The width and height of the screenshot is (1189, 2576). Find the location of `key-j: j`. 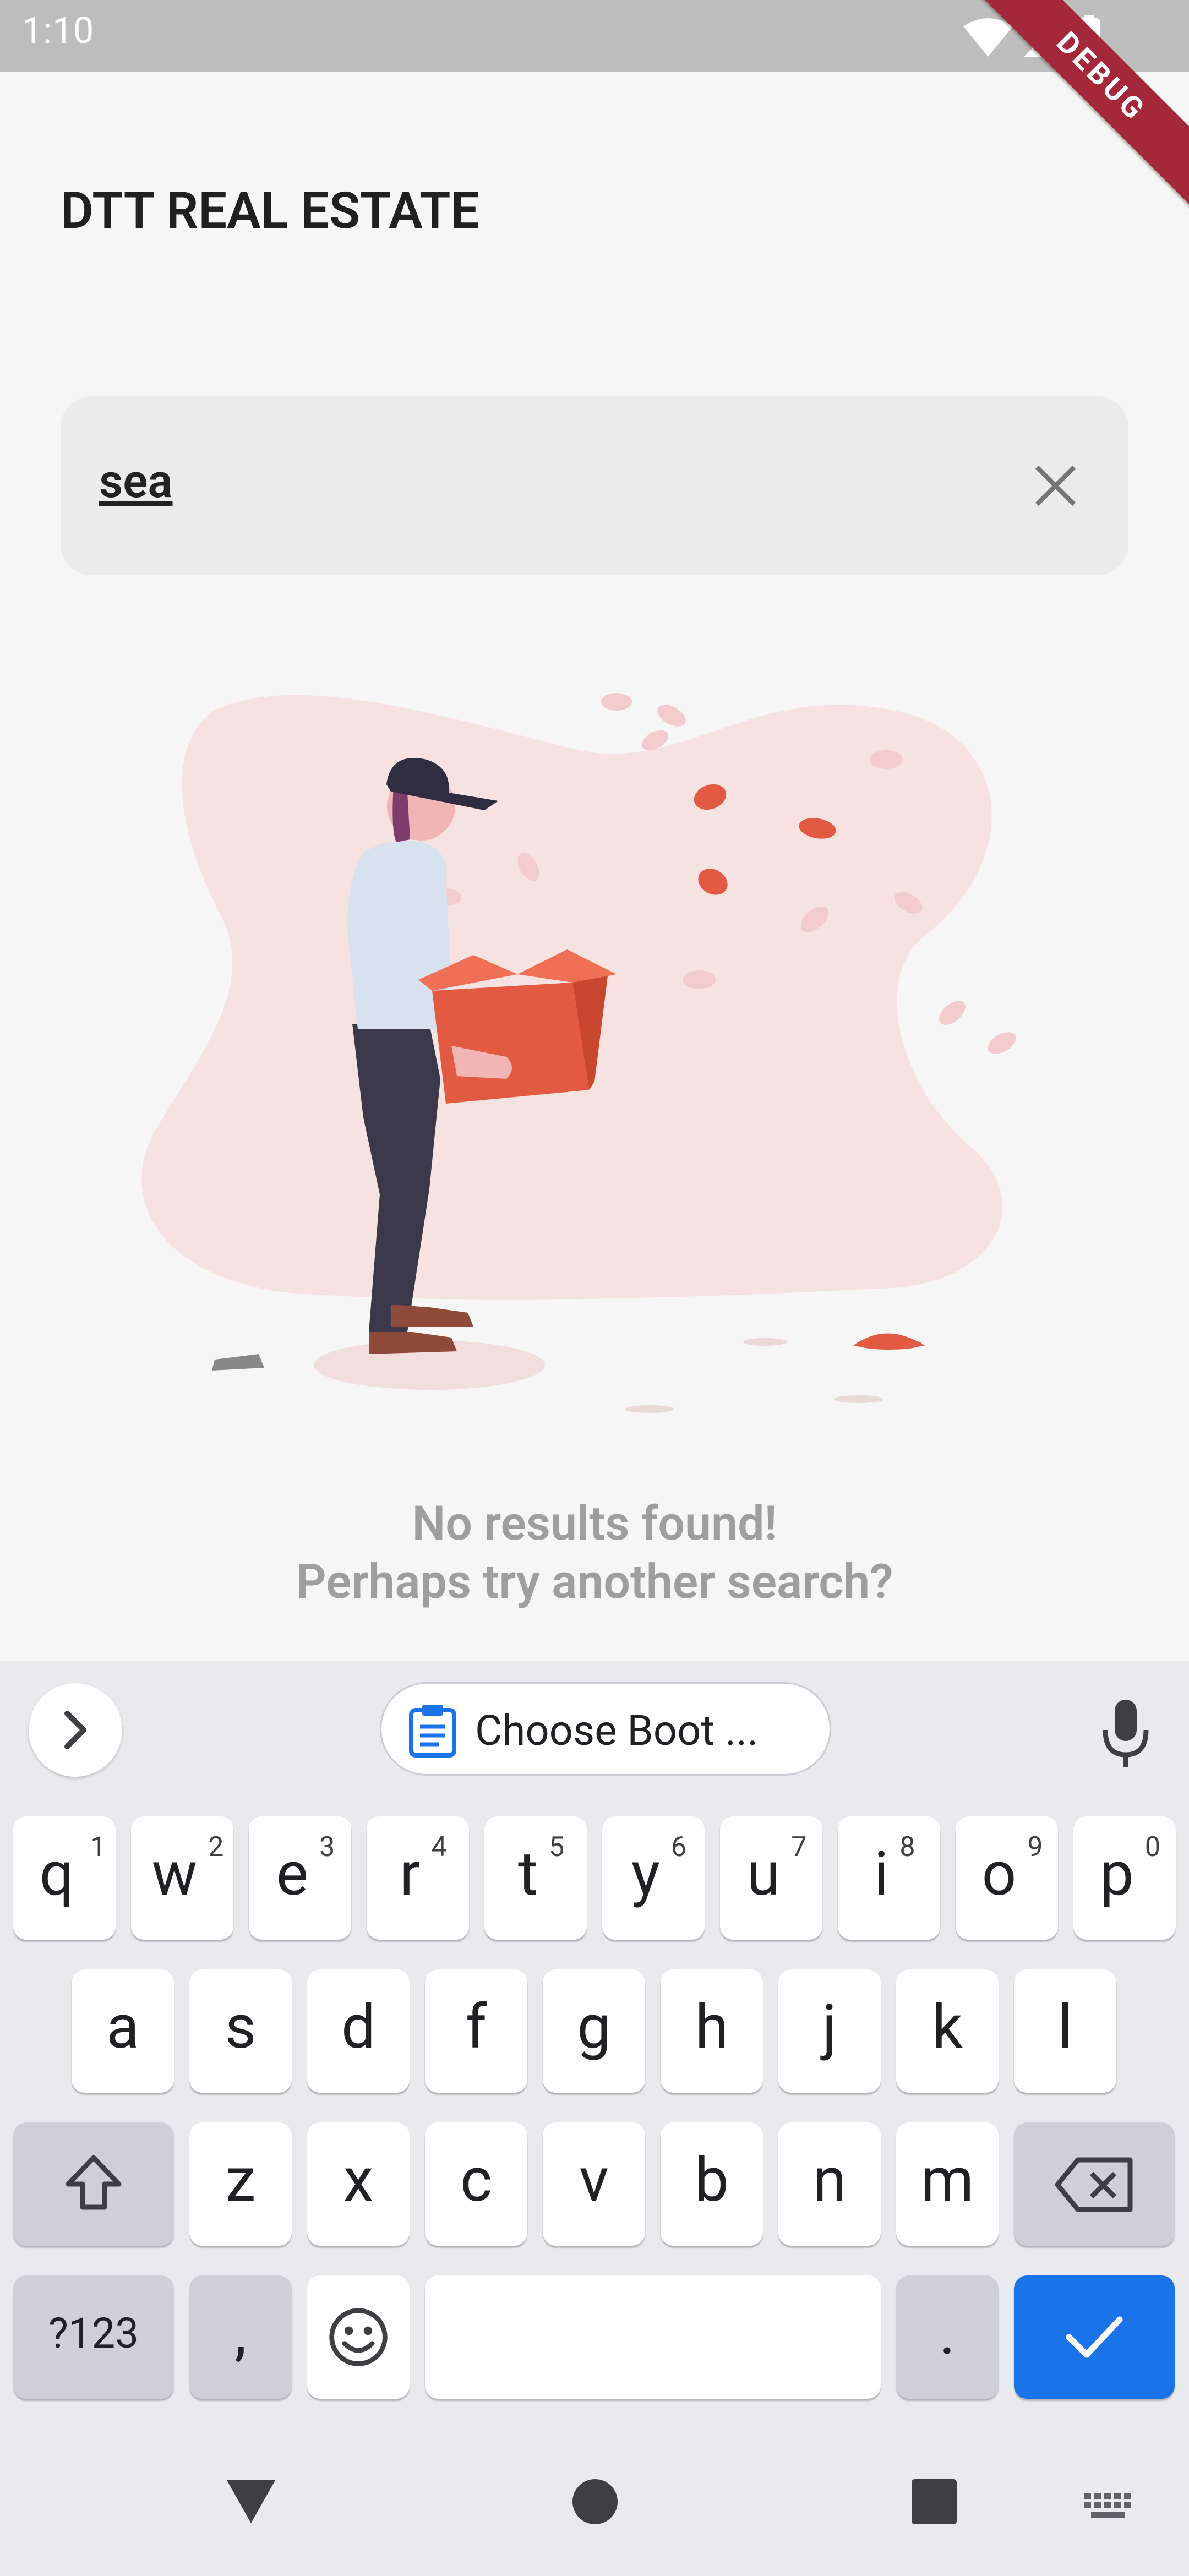

key-j: j is located at coordinates (829, 2031).